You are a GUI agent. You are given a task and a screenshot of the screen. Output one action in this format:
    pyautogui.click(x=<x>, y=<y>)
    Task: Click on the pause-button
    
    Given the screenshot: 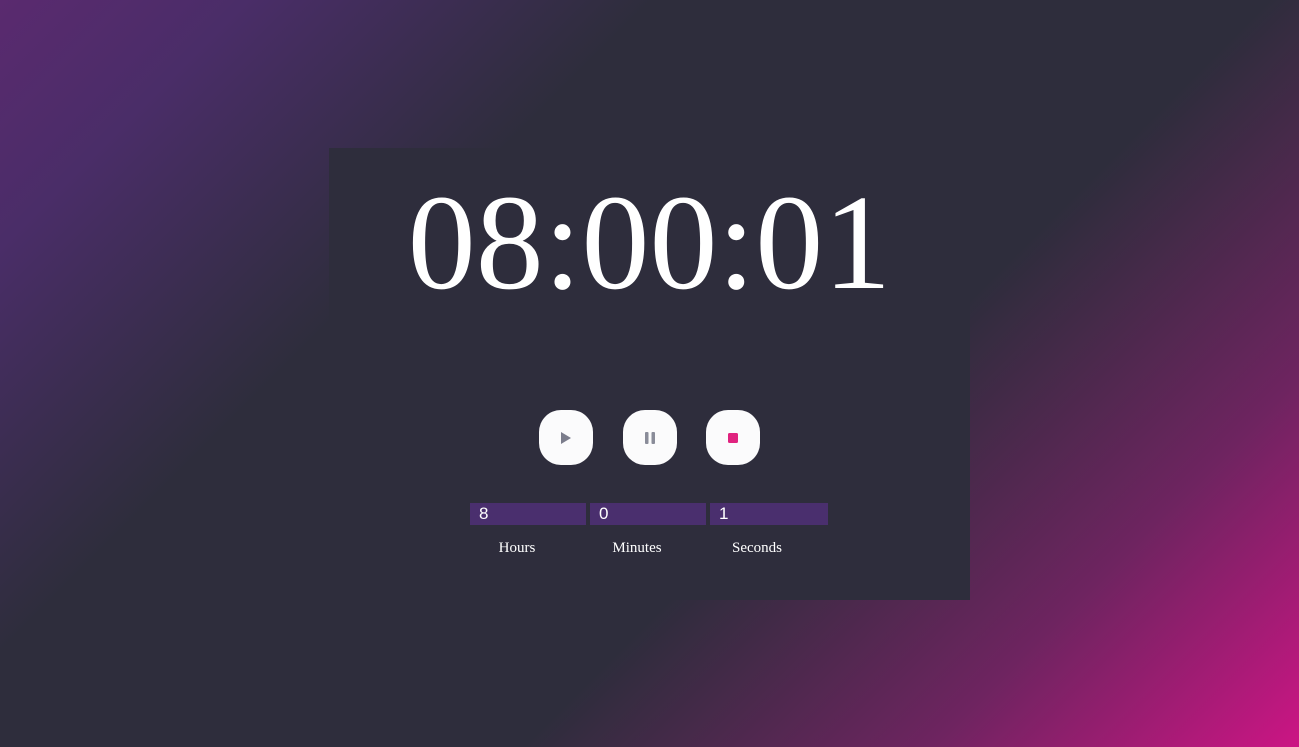 What is the action you would take?
    pyautogui.click(x=650, y=437)
    